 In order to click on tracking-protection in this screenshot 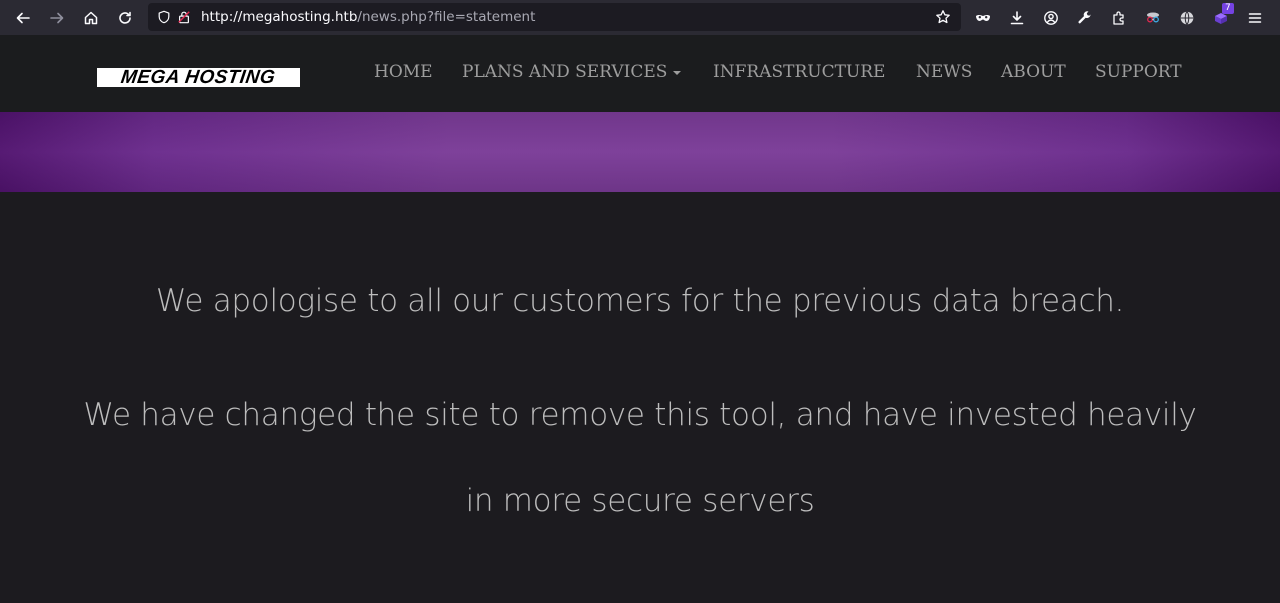, I will do `click(164, 17)`.